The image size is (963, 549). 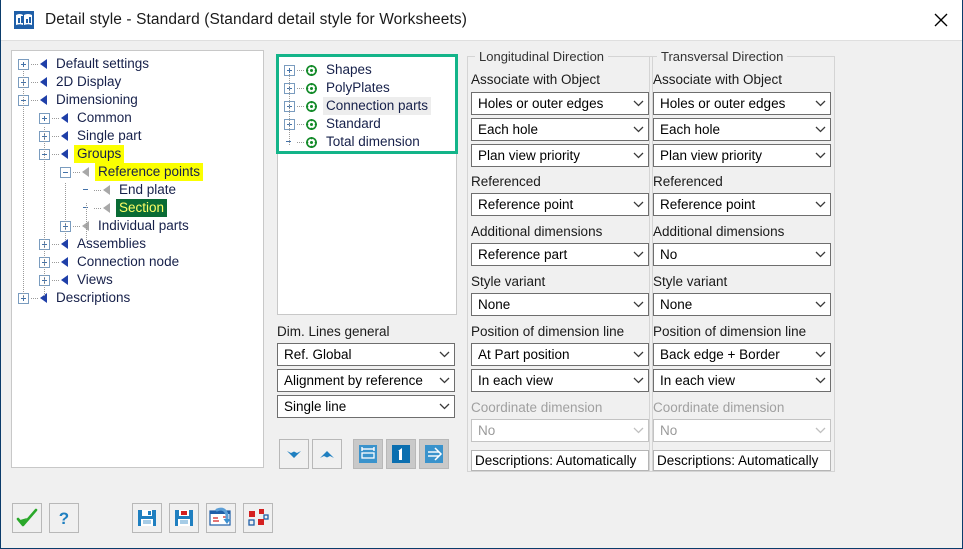 I want to click on tree-item: Views, so click(x=137, y=280).